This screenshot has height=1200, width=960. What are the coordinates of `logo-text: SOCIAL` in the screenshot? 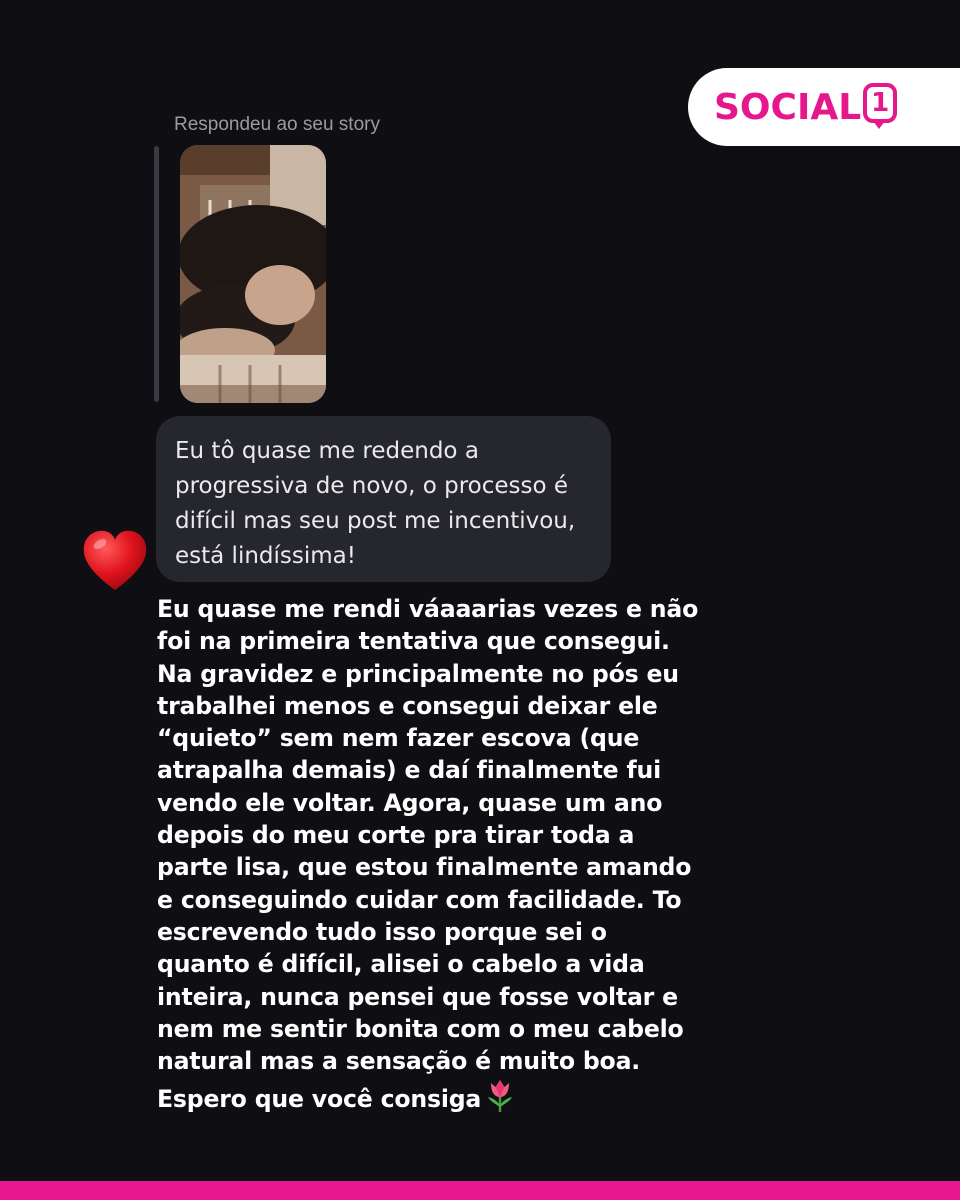 It's located at (788, 107).